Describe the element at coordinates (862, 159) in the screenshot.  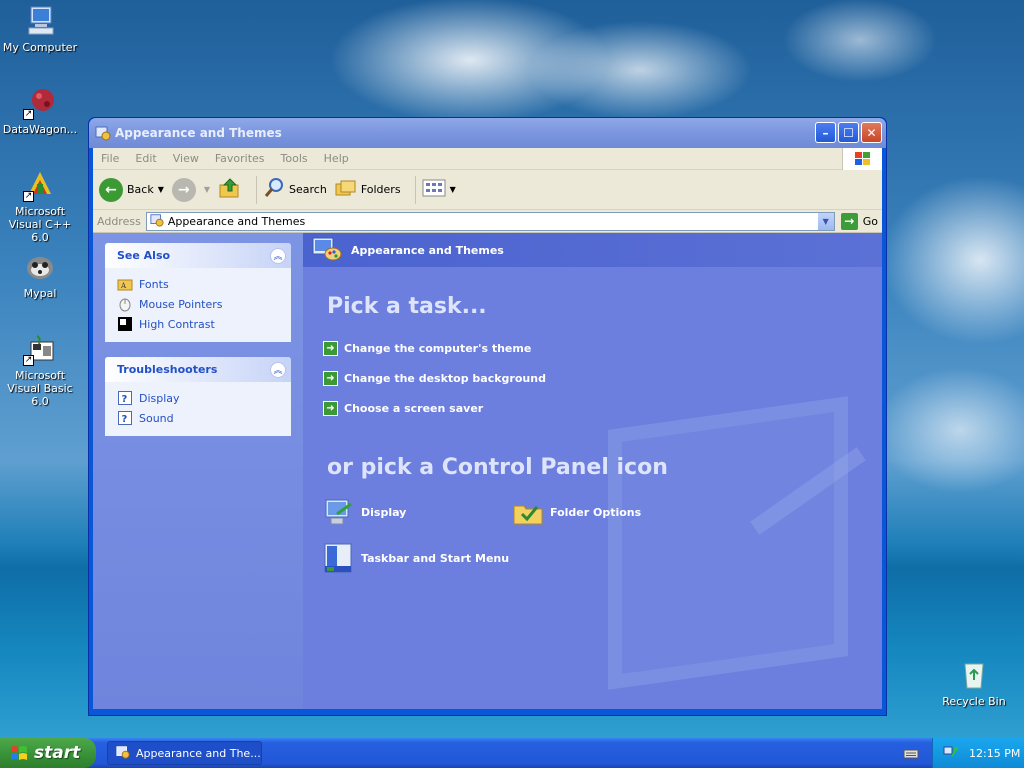
I see `windows-logo-icon` at that location.